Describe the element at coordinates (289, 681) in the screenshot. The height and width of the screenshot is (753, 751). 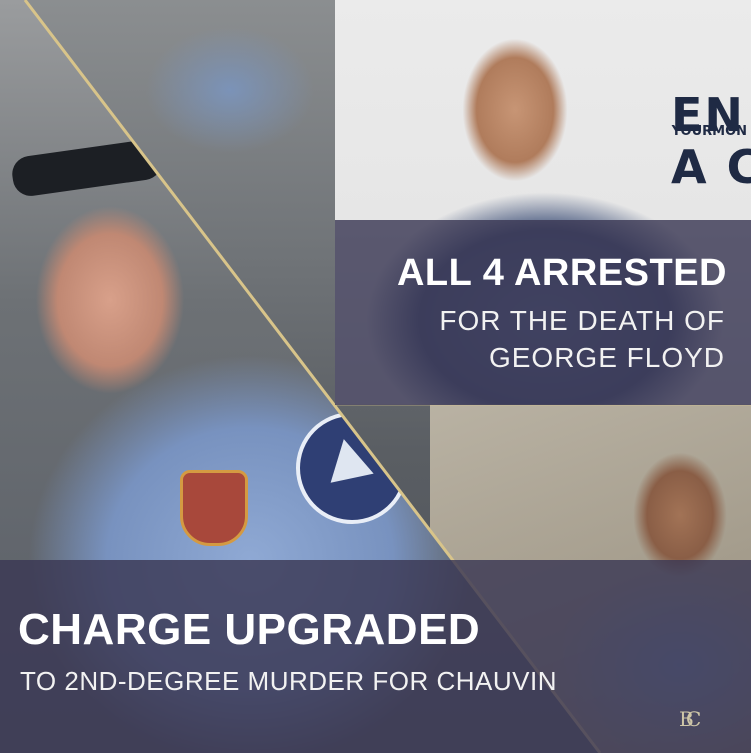
I see `subline-murder-charge: TO 2ND-DEGREE MURDER FOR CHAUVIN` at that location.